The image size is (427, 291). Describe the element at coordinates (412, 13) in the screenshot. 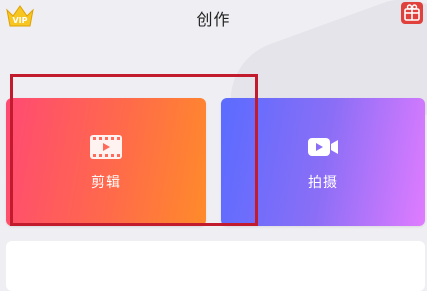

I see `gift-icon` at that location.